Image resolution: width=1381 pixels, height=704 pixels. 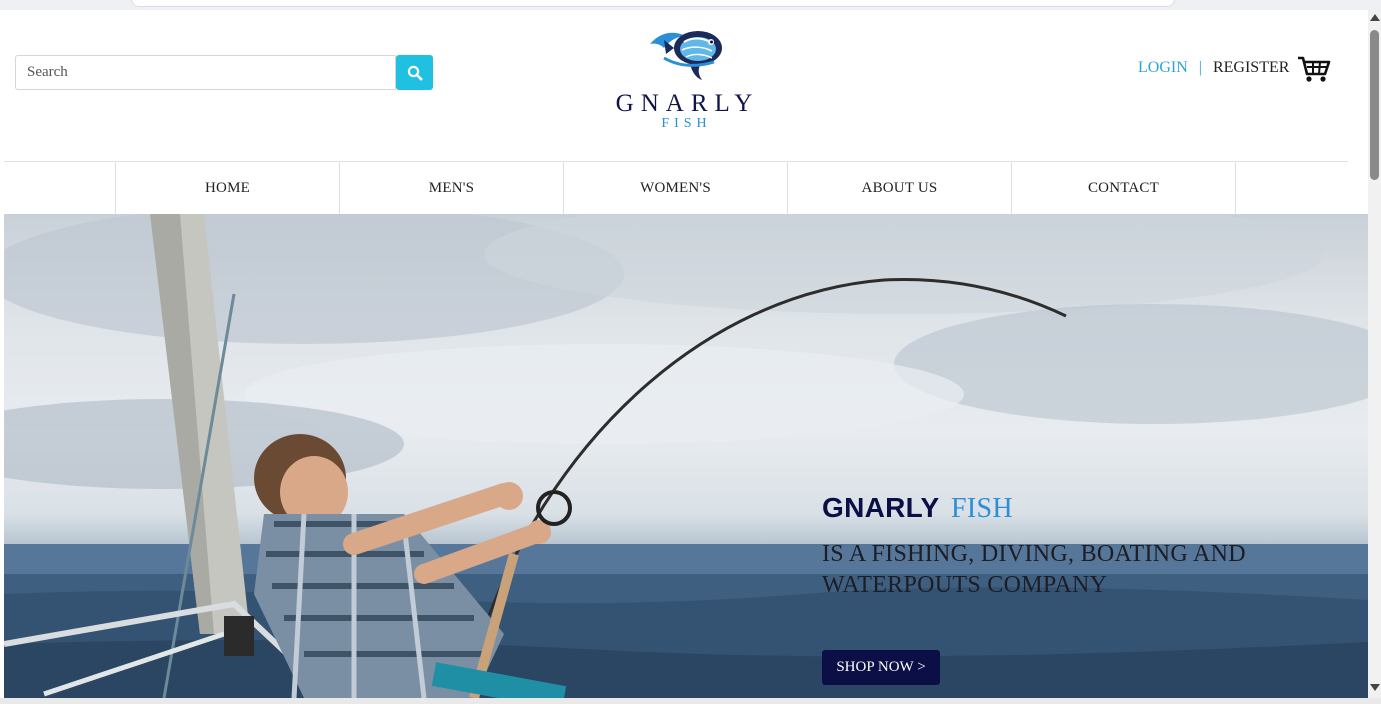 What do you see at coordinates (1251, 68) in the screenshot?
I see `register-link: REGISTER` at bounding box center [1251, 68].